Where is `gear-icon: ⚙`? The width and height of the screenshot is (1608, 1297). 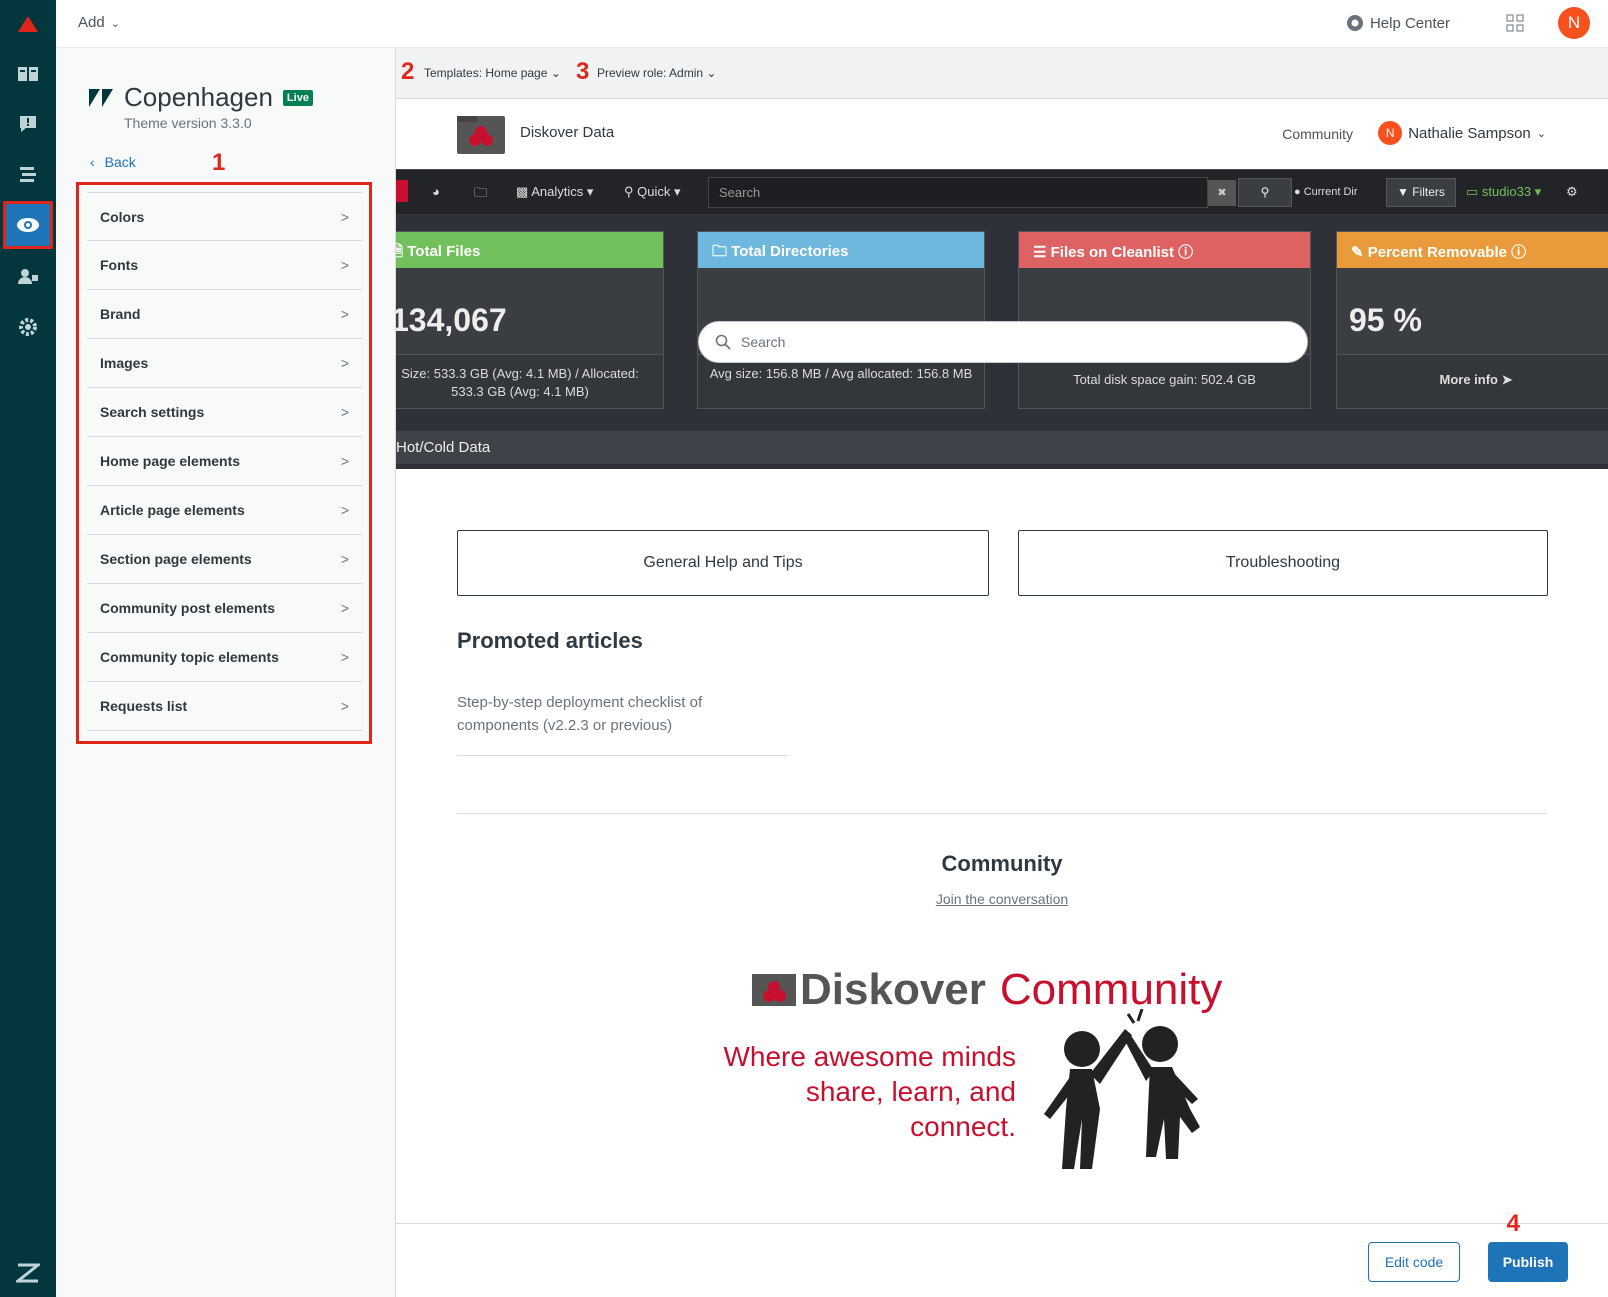 gear-icon: ⚙ is located at coordinates (1572, 192).